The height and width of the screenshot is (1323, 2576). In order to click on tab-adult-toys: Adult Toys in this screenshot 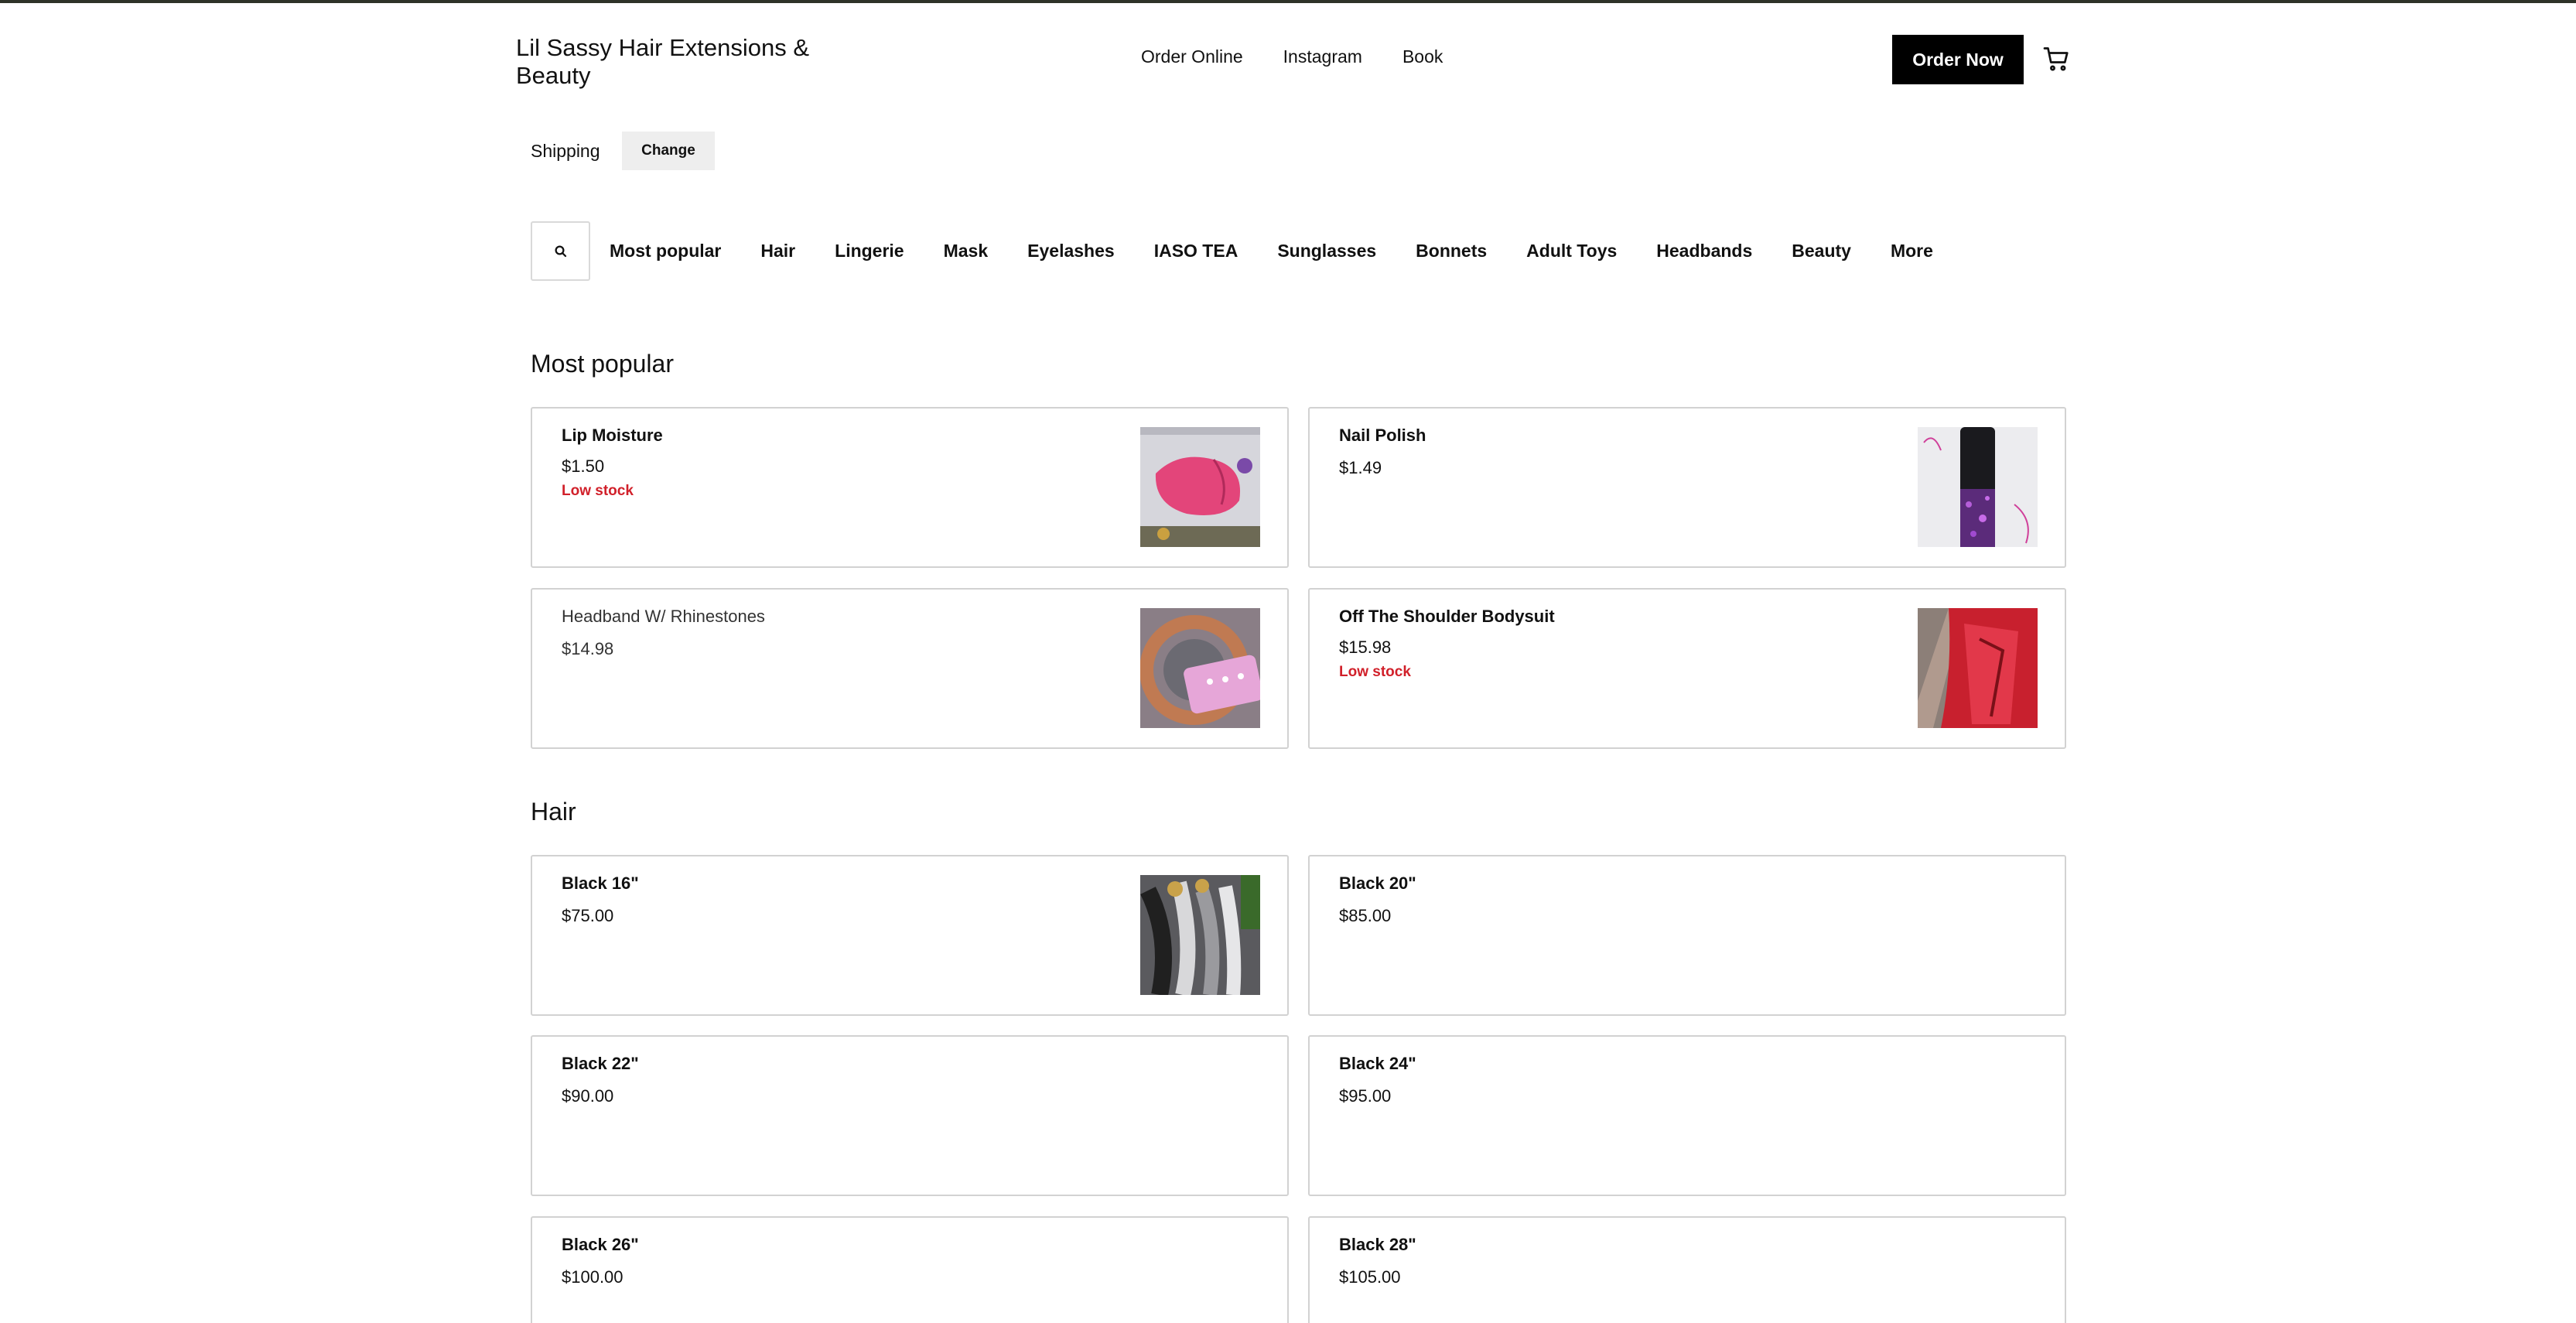, I will do `click(1571, 252)`.